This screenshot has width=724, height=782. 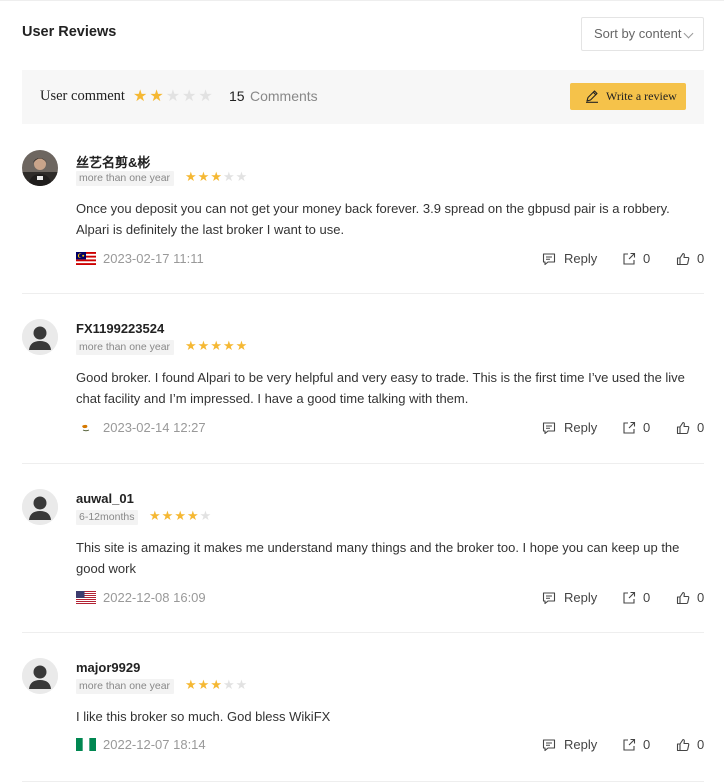 I want to click on malaysia-flag-icon, so click(x=86, y=258).